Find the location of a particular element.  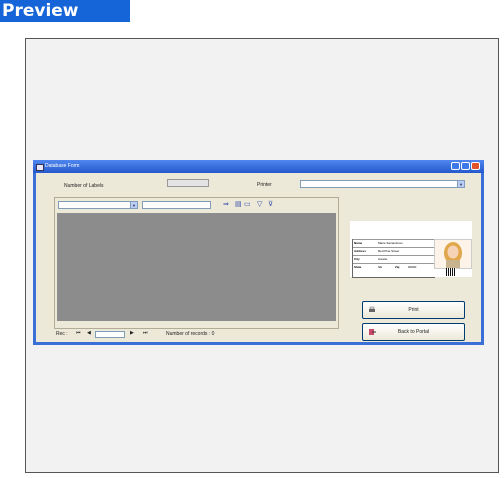

preview-title: Preview is located at coordinates (65, 11).